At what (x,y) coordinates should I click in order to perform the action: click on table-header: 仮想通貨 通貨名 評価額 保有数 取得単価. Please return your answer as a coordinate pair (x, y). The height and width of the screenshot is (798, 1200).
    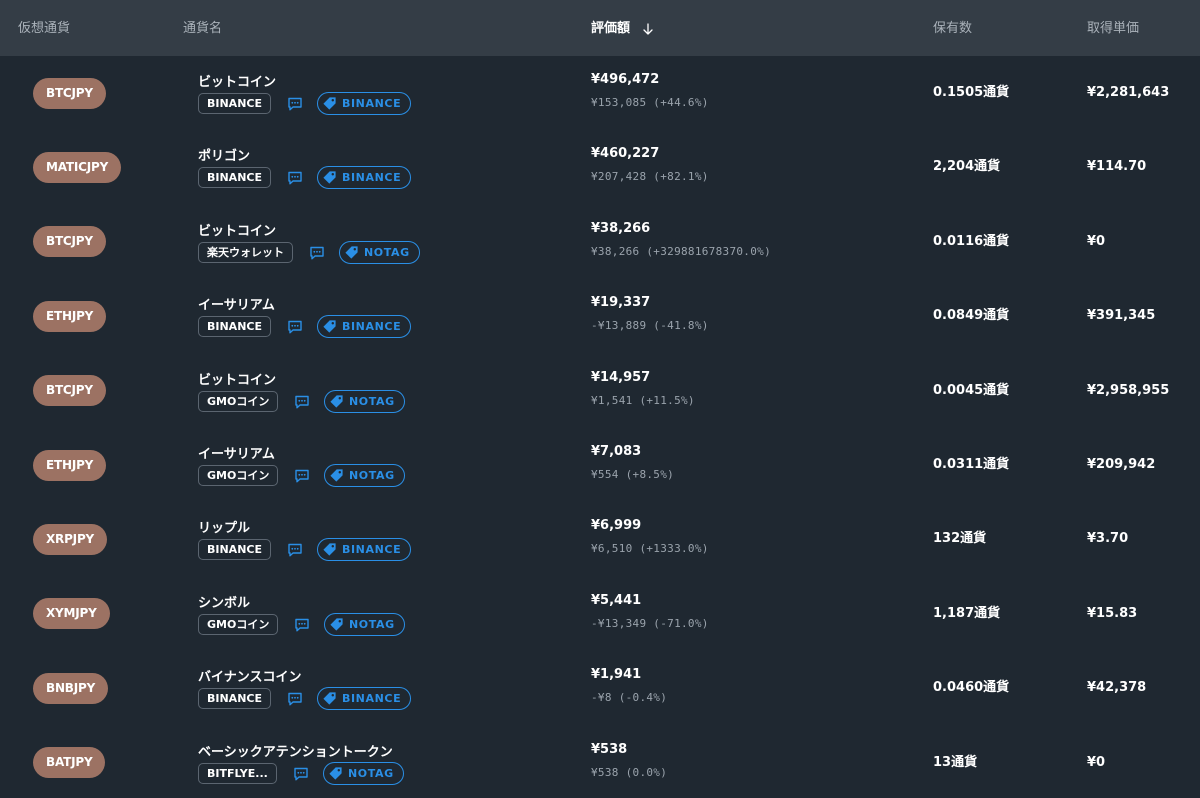
    Looking at the image, I should click on (600, 28).